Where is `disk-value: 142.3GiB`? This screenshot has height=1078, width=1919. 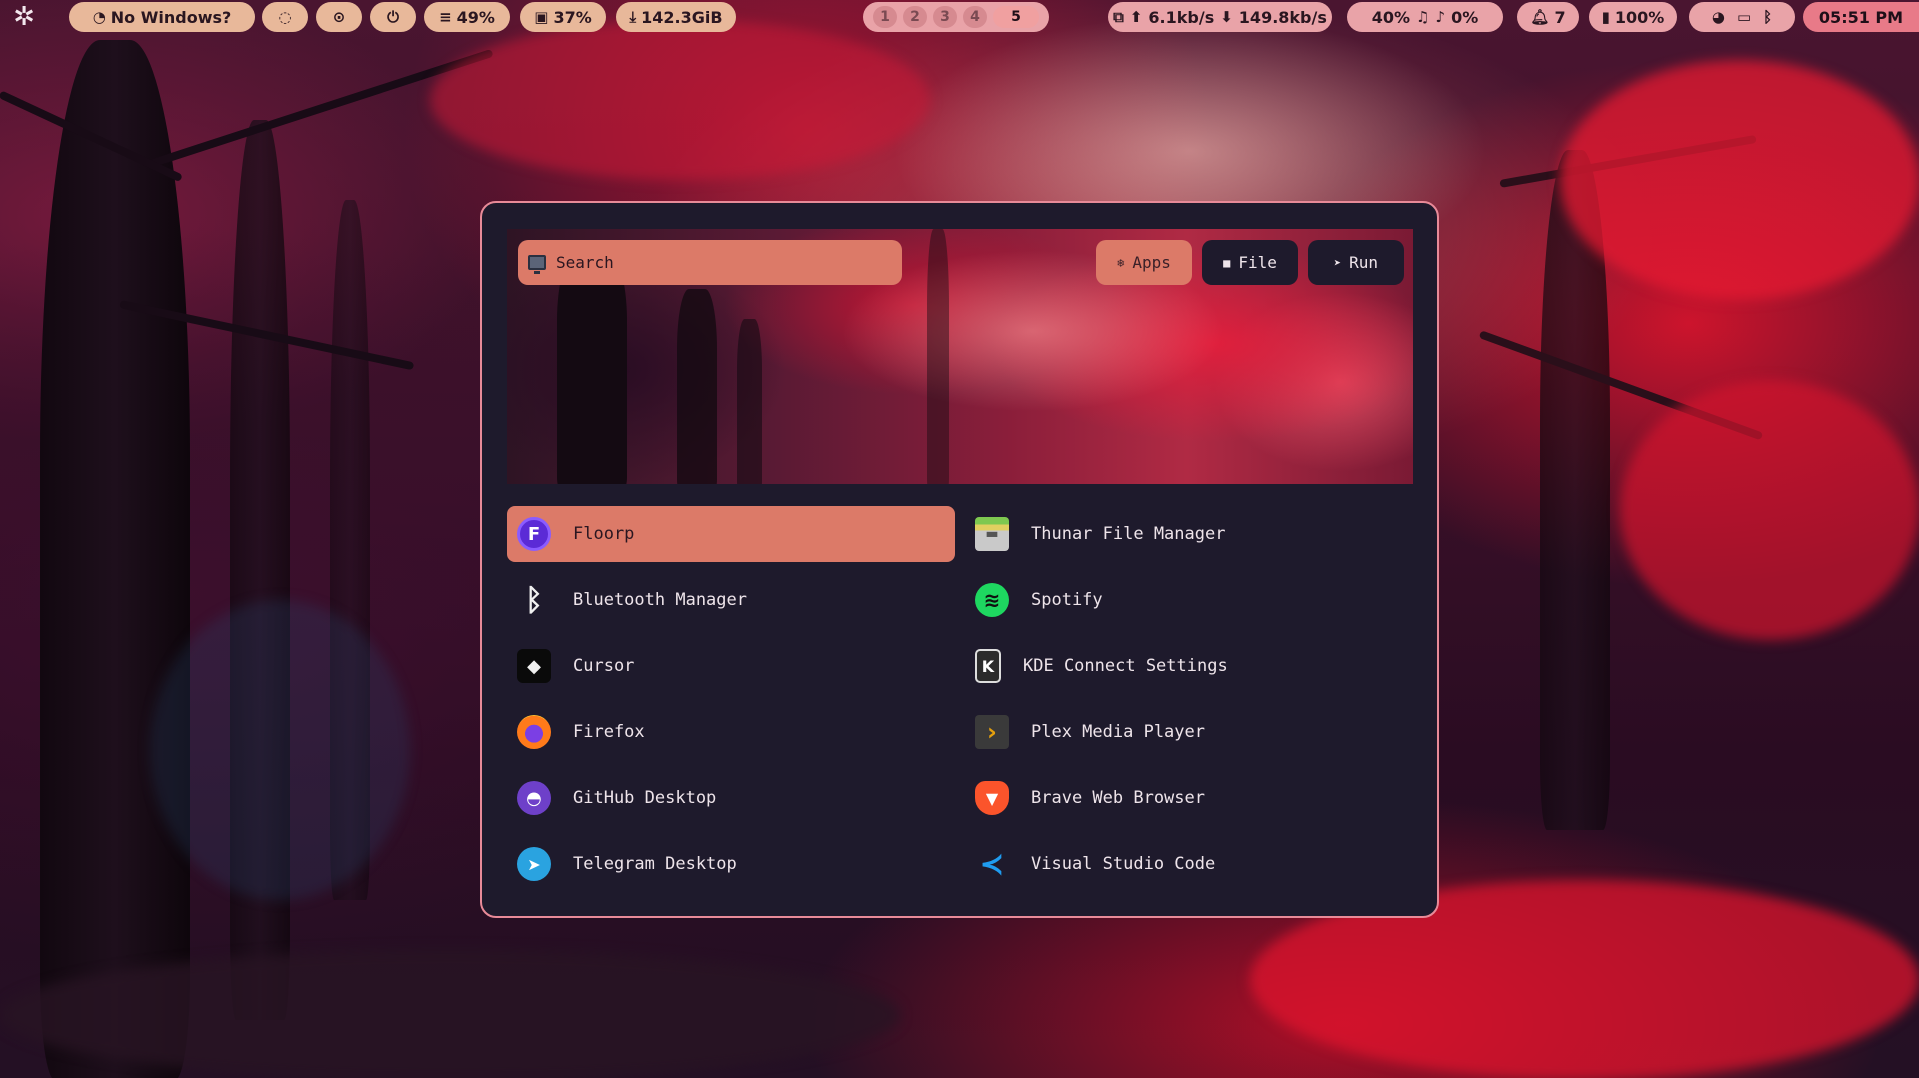
disk-value: 142.3GiB is located at coordinates (682, 17).